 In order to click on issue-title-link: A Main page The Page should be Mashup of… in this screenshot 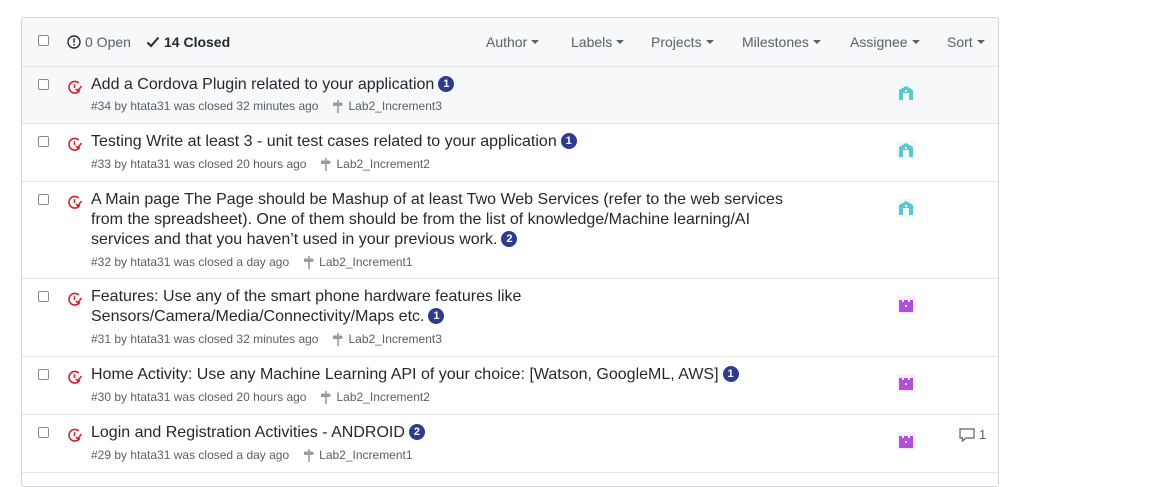, I will do `click(443, 220)`.